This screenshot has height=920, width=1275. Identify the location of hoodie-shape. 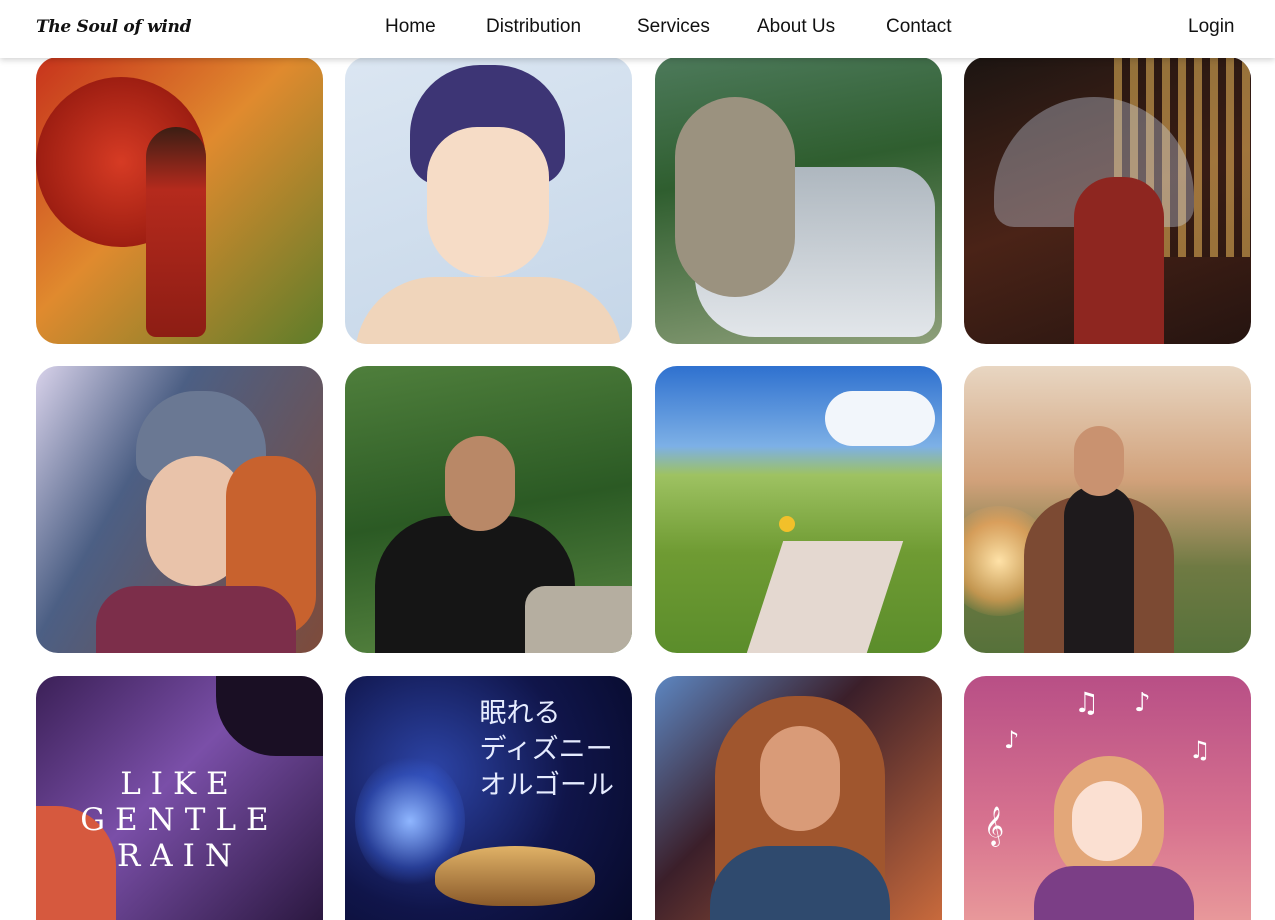
(1099, 569).